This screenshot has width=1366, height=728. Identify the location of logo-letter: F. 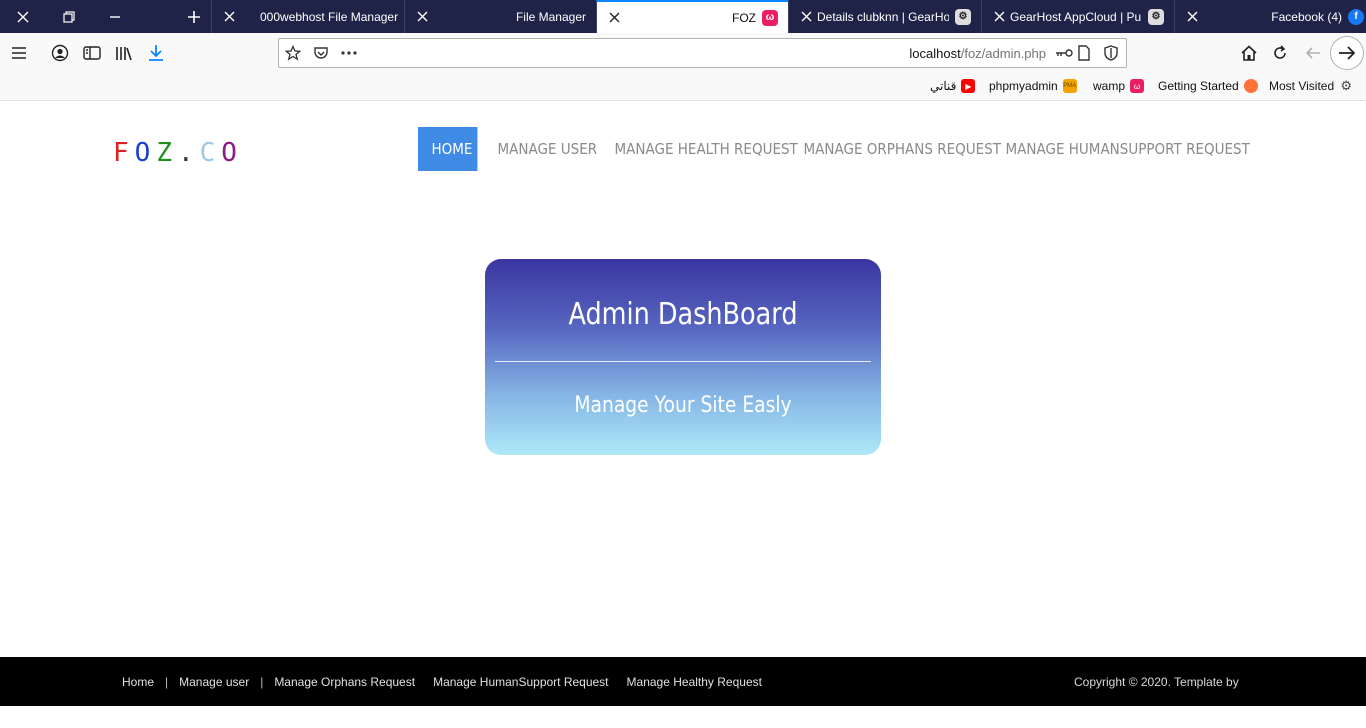
(124, 153).